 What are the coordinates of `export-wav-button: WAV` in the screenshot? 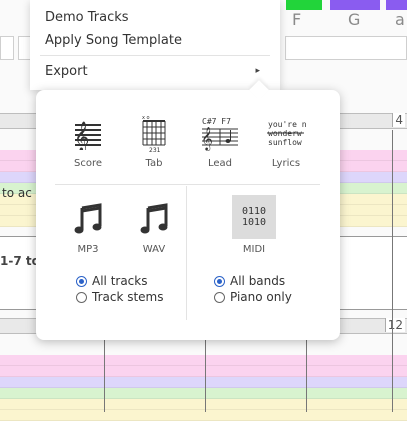 It's located at (154, 226).